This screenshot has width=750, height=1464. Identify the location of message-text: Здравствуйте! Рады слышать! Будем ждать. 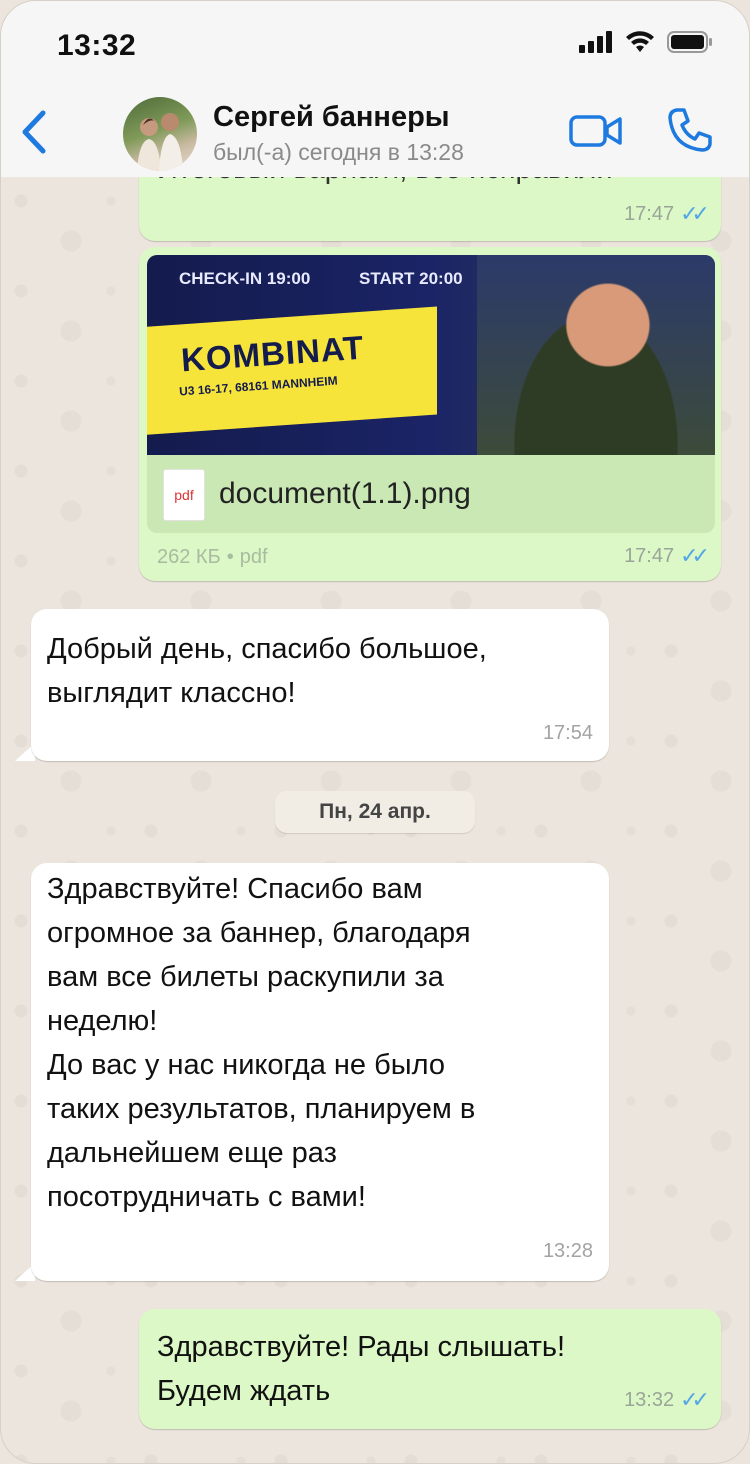
(361, 1369).